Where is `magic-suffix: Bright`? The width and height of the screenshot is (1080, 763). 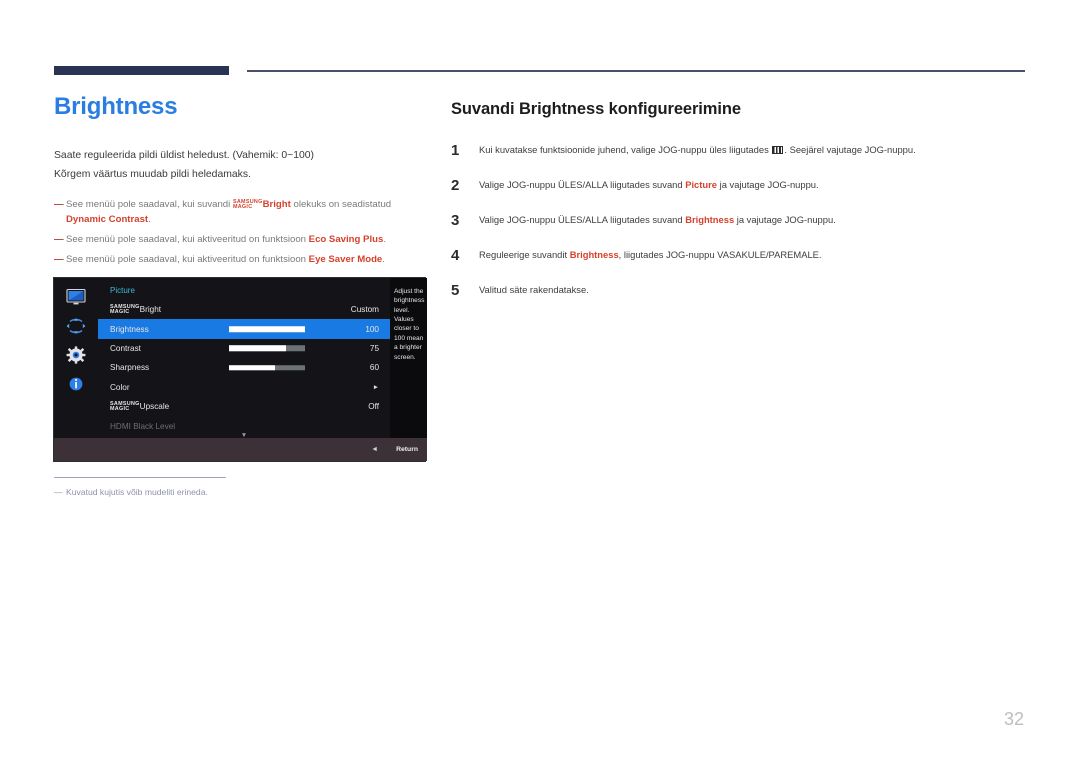 magic-suffix: Bright is located at coordinates (150, 309).